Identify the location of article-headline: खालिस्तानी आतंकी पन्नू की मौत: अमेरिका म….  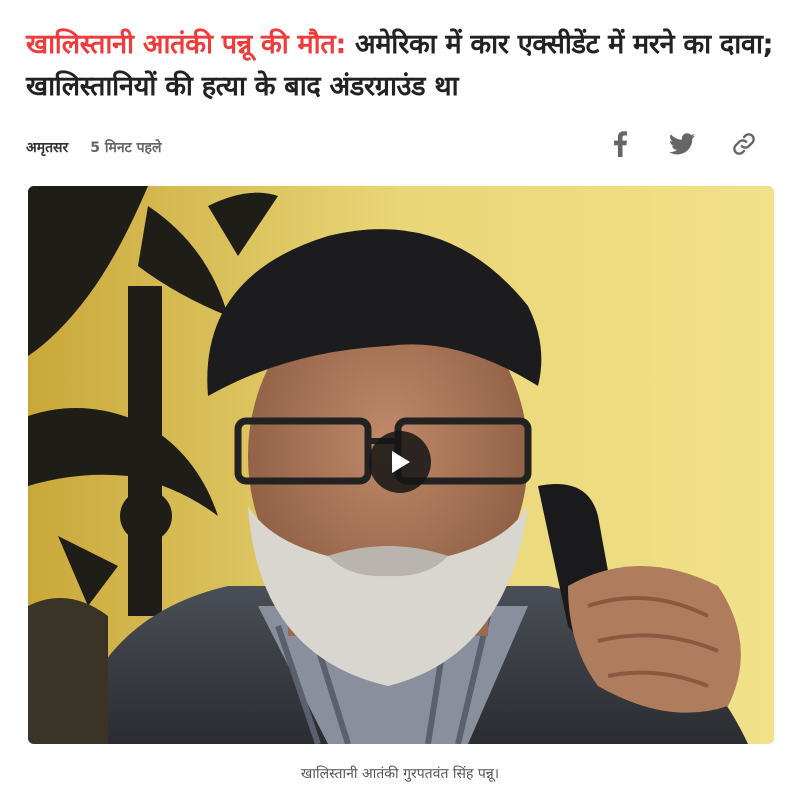
(401, 66).